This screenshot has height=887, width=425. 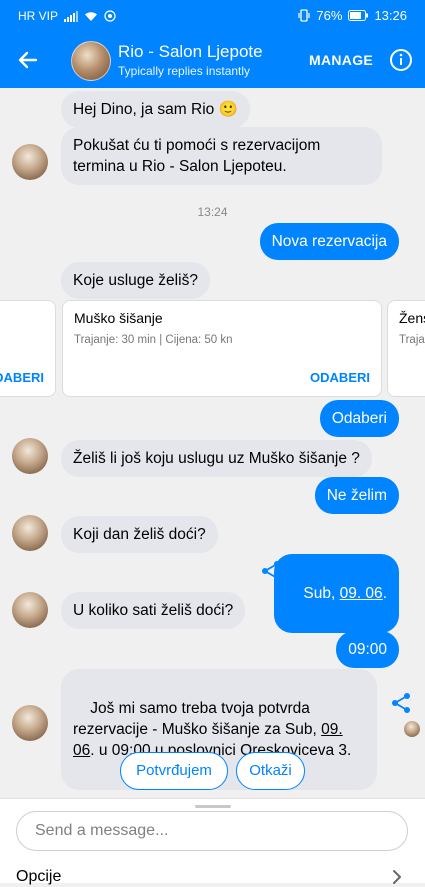 What do you see at coordinates (390, 15) in the screenshot?
I see `clock: 13:26` at bounding box center [390, 15].